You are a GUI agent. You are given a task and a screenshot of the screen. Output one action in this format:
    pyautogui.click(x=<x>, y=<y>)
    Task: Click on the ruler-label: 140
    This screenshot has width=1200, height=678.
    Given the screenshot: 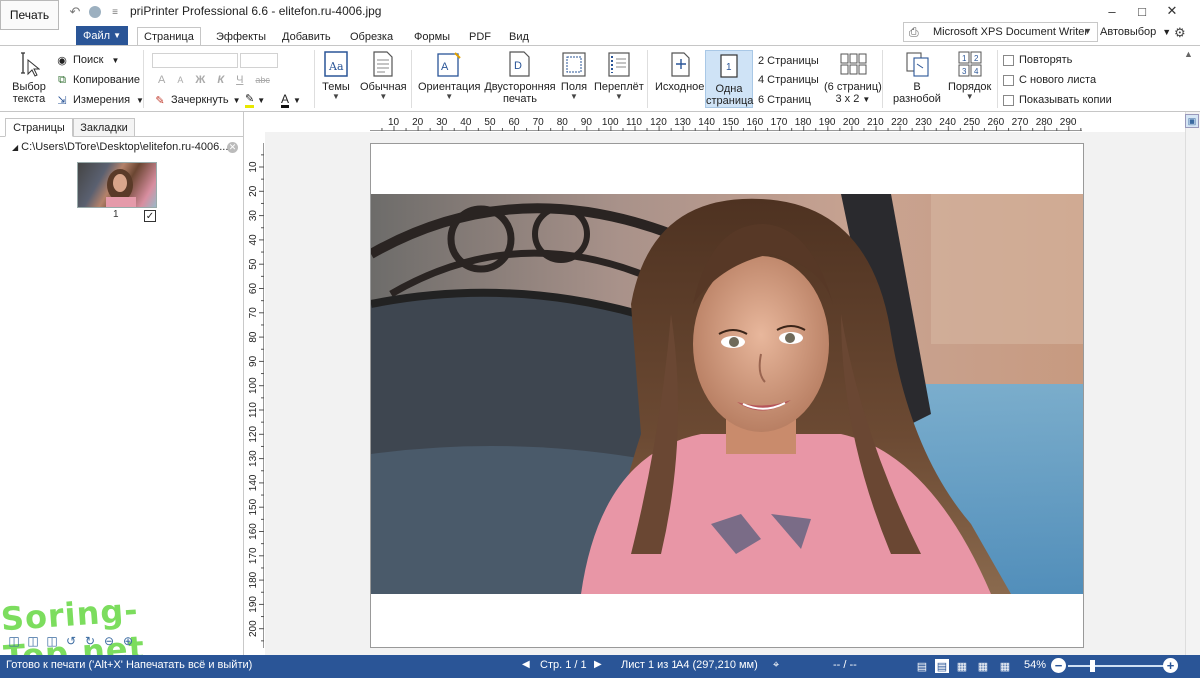 What is the action you would take?
    pyautogui.click(x=706, y=122)
    